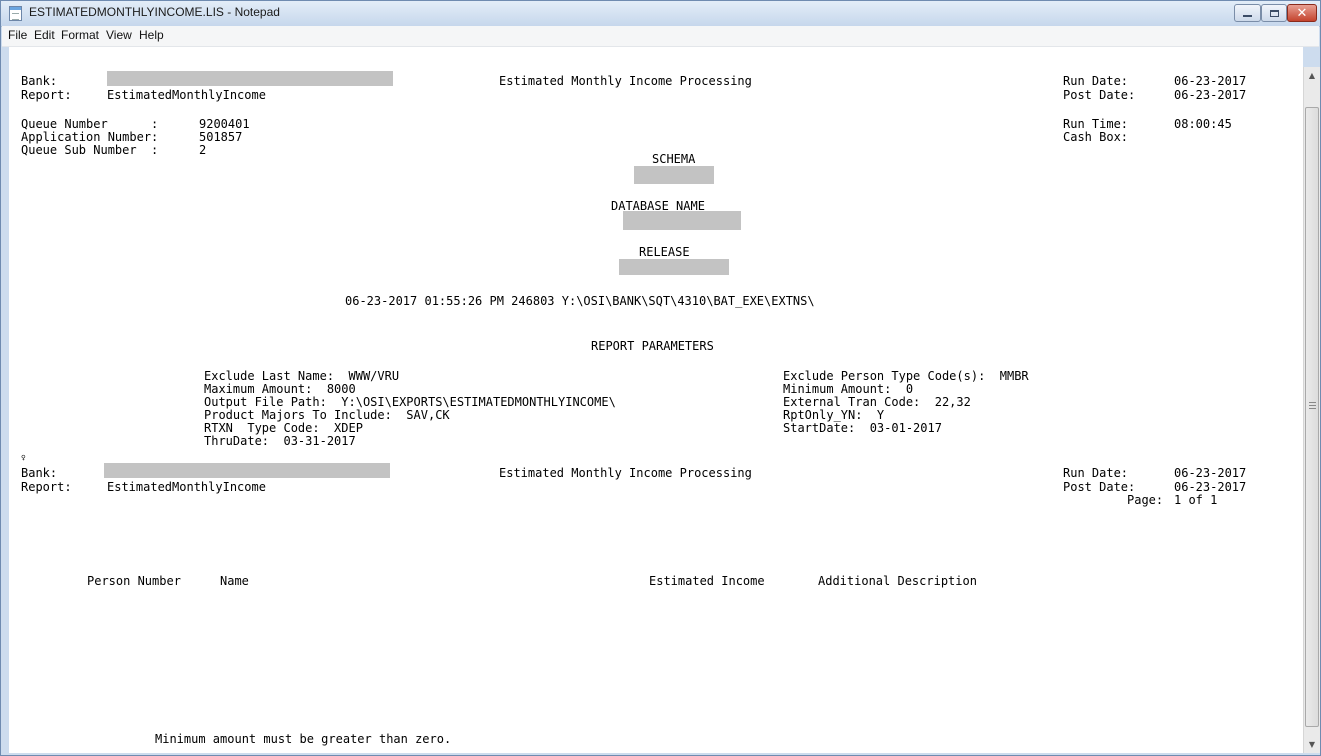 The height and width of the screenshot is (756, 1321). What do you see at coordinates (674, 159) in the screenshot?
I see `schema-label: SCHEMA` at bounding box center [674, 159].